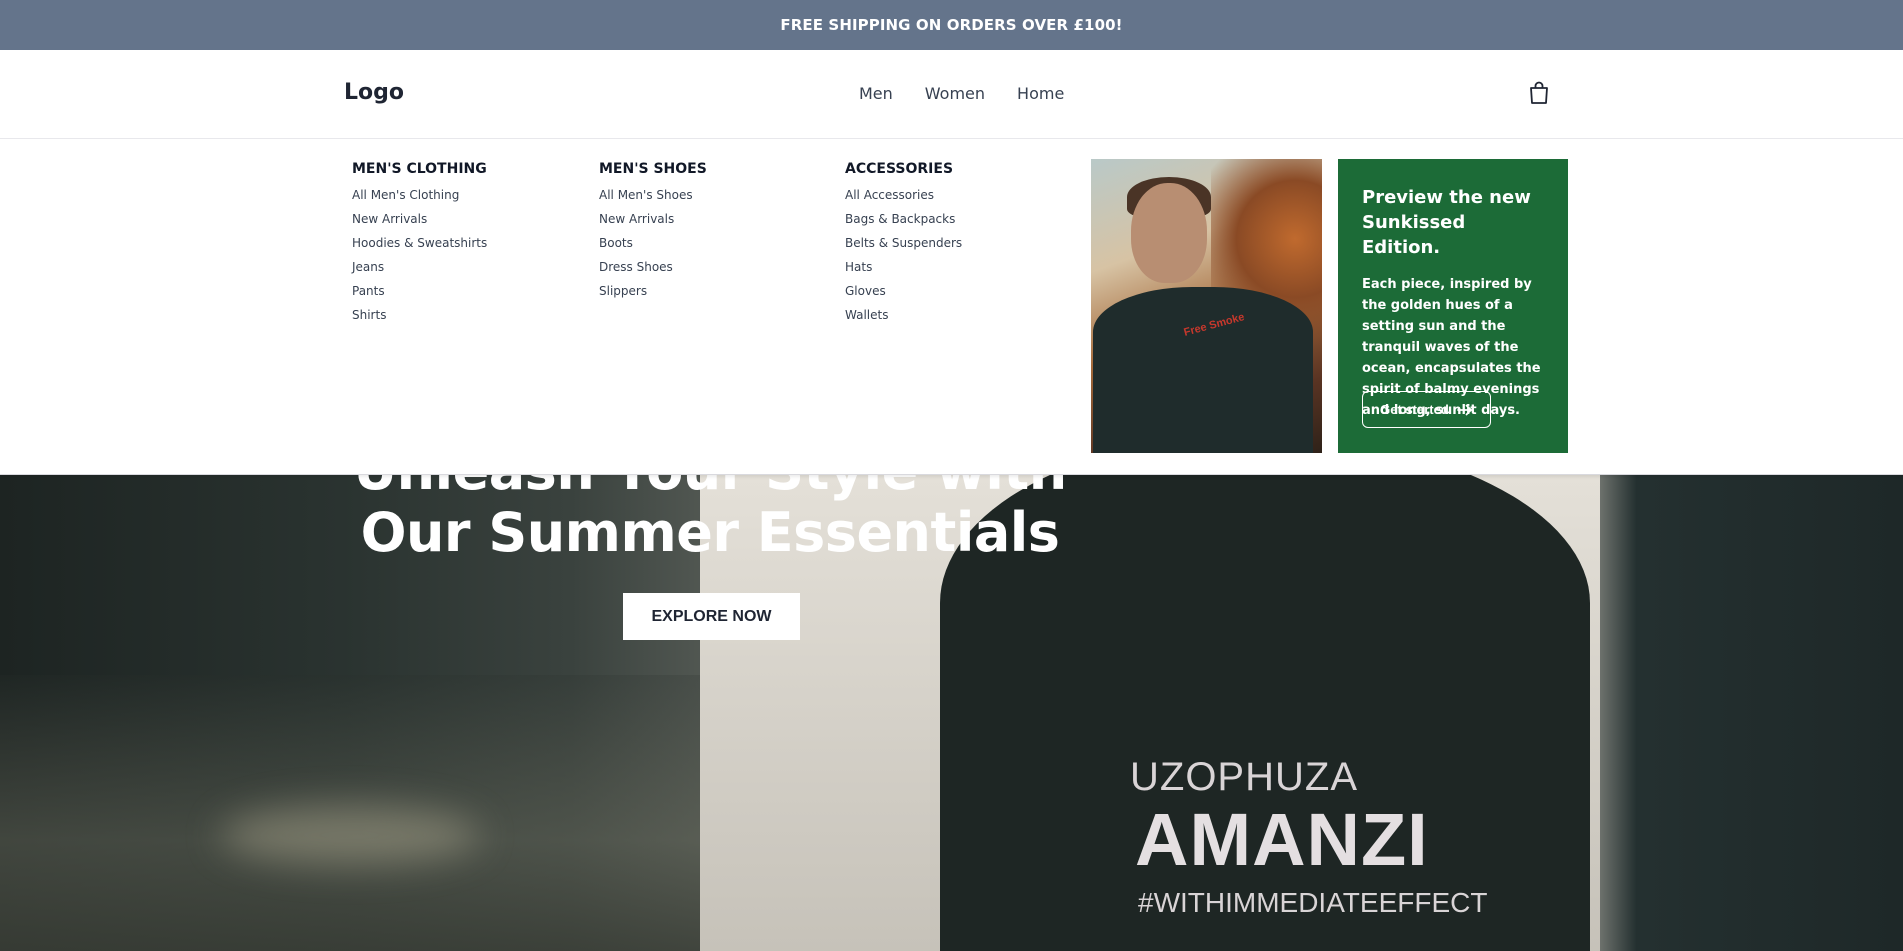 This screenshot has width=1903, height=951. I want to click on menu-link: Hoodies & Sweatshirts, so click(419, 243).